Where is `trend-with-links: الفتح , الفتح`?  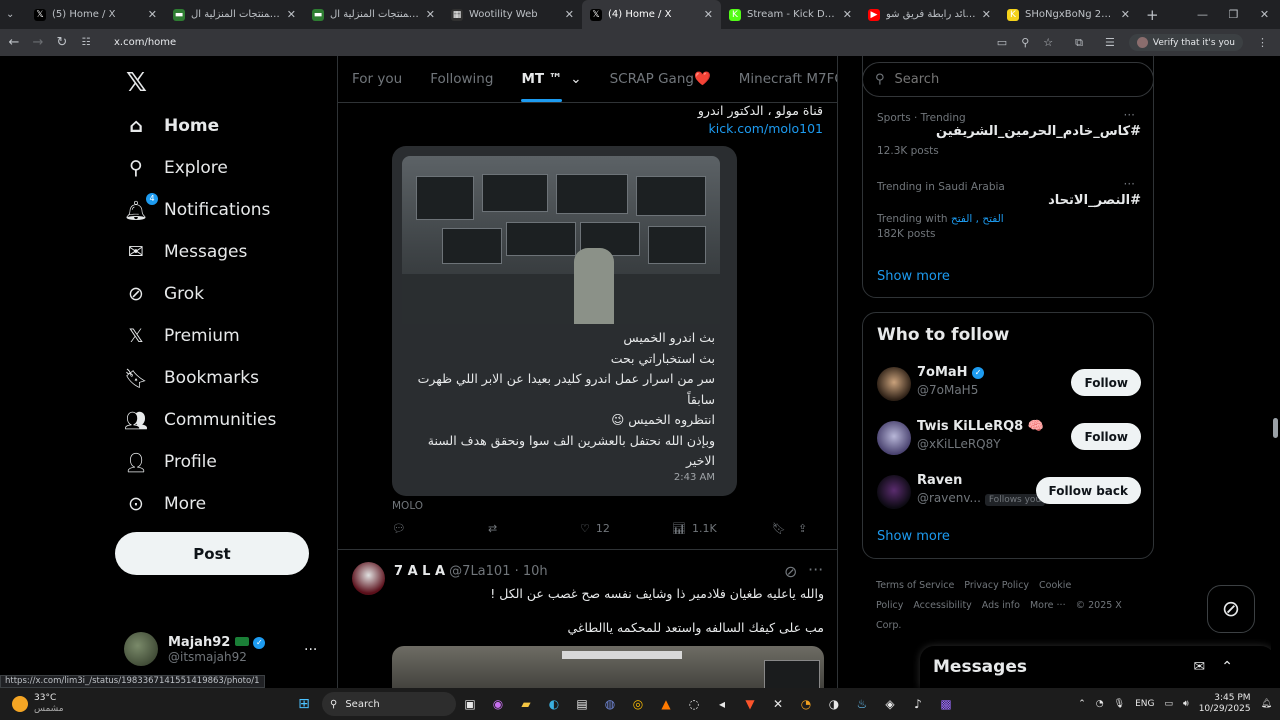 trend-with-links: الفتح , الفتح is located at coordinates (977, 219).